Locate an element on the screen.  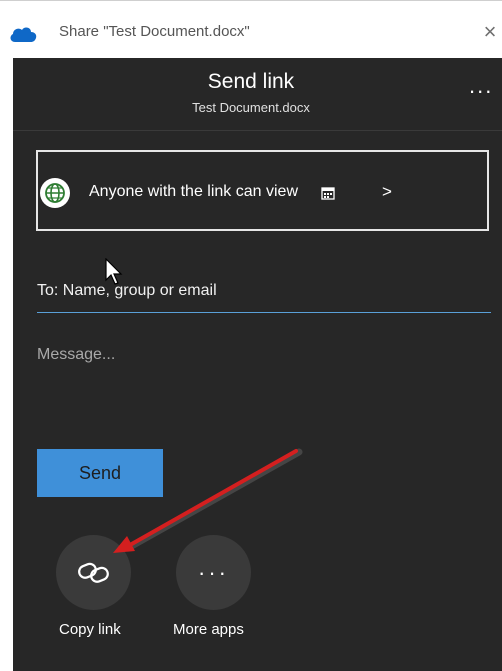
copy-link-button is located at coordinates (93, 572).